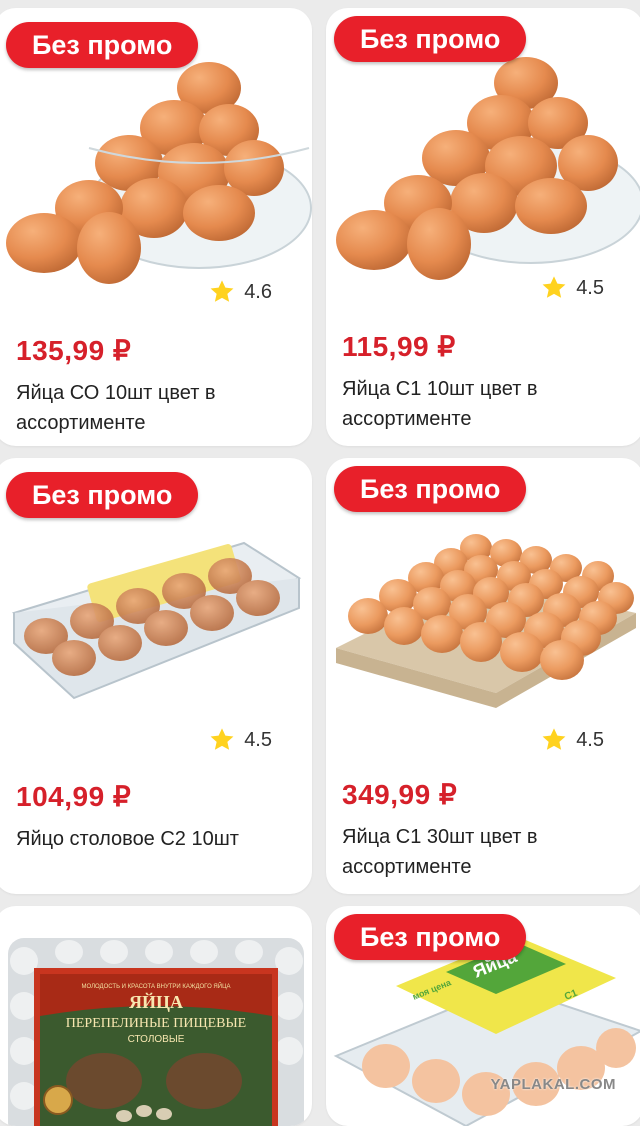 The image size is (640, 1126). What do you see at coordinates (156, 1039) in the screenshot?
I see `package-caption: СТОЛОВЫЕ` at bounding box center [156, 1039].